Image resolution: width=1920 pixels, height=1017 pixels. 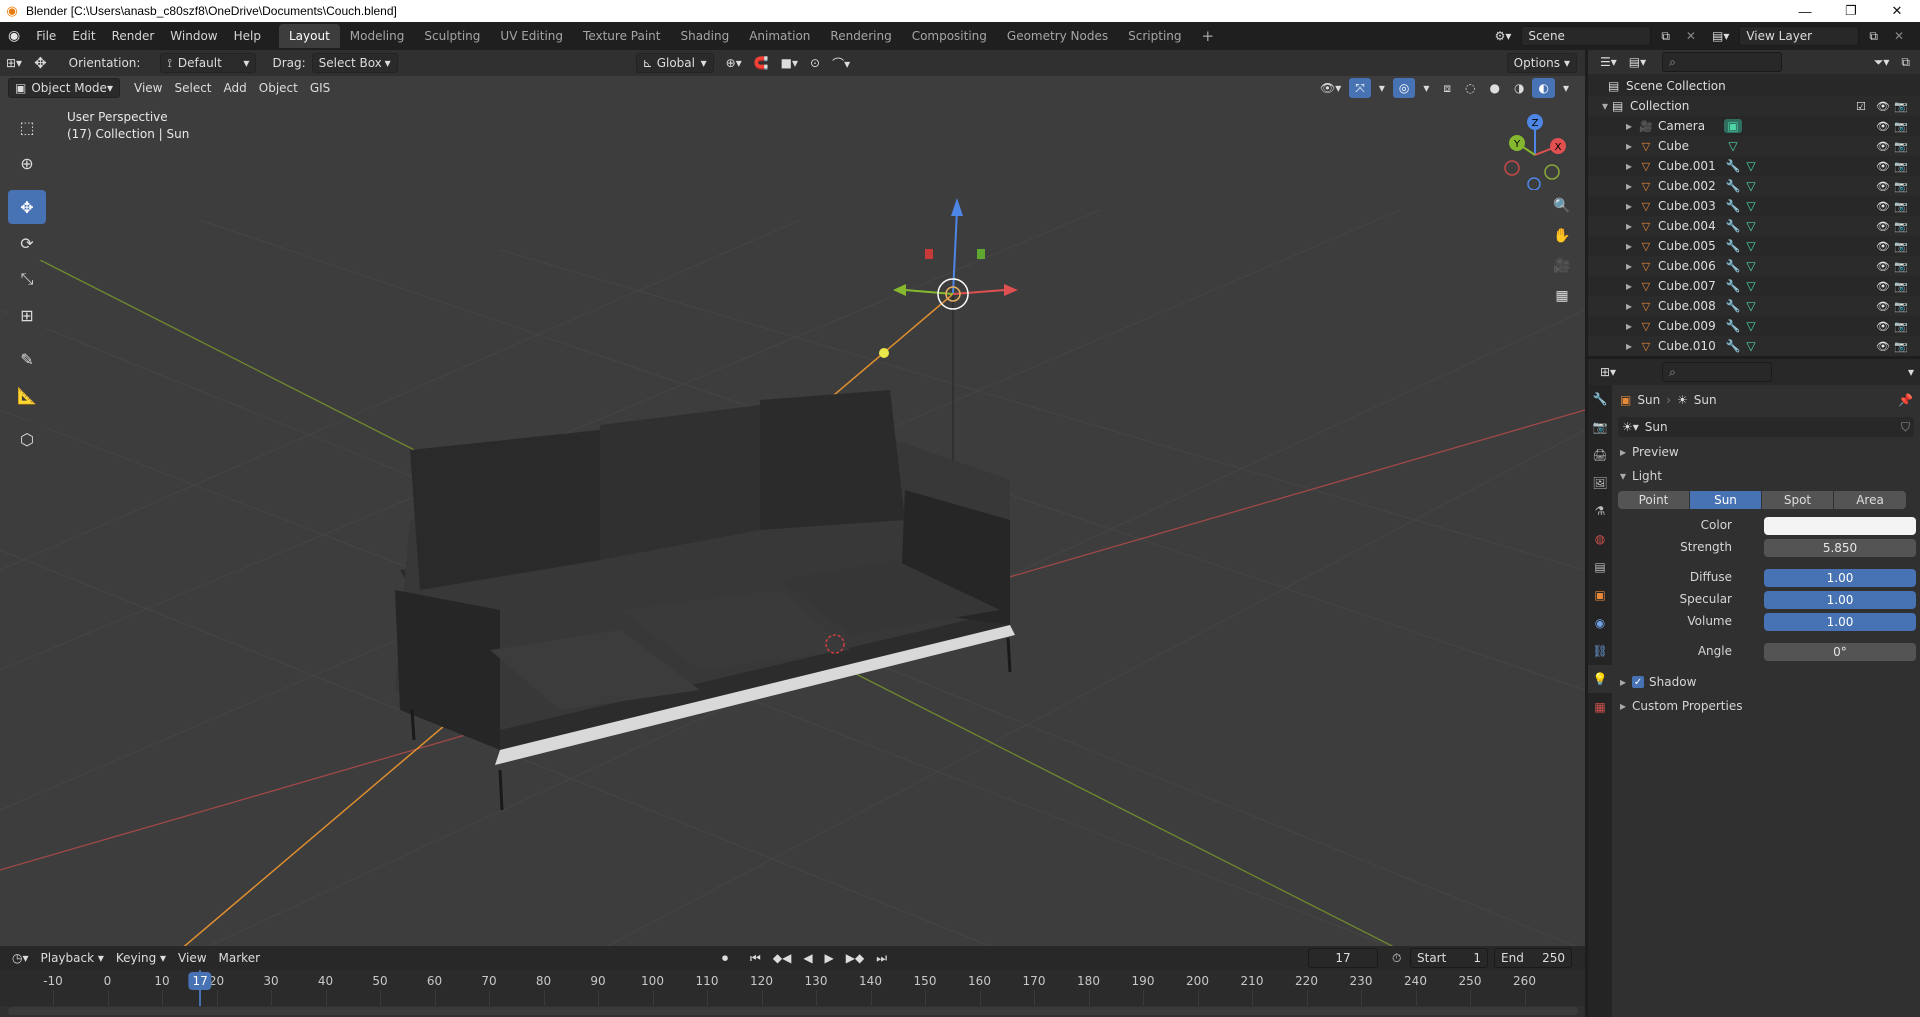 I want to click on light-data-tab-icon: 💡, so click(x=1600, y=679).